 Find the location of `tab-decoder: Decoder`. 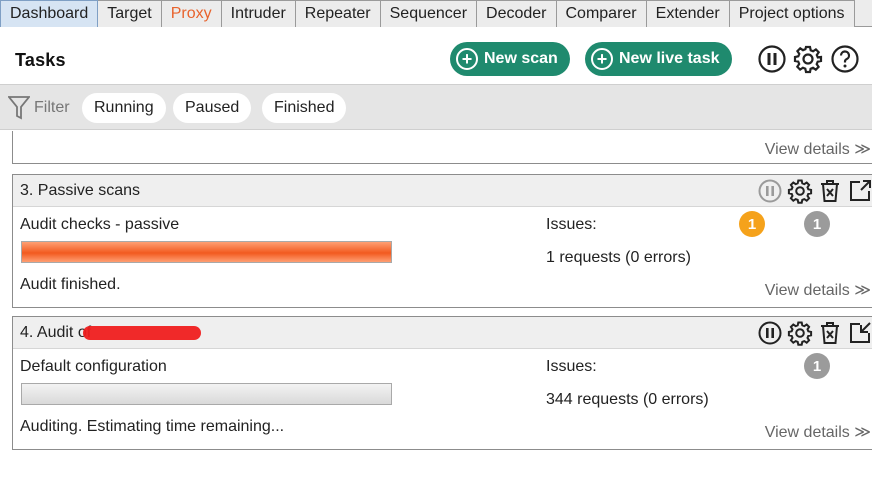

tab-decoder: Decoder is located at coordinates (517, 13).